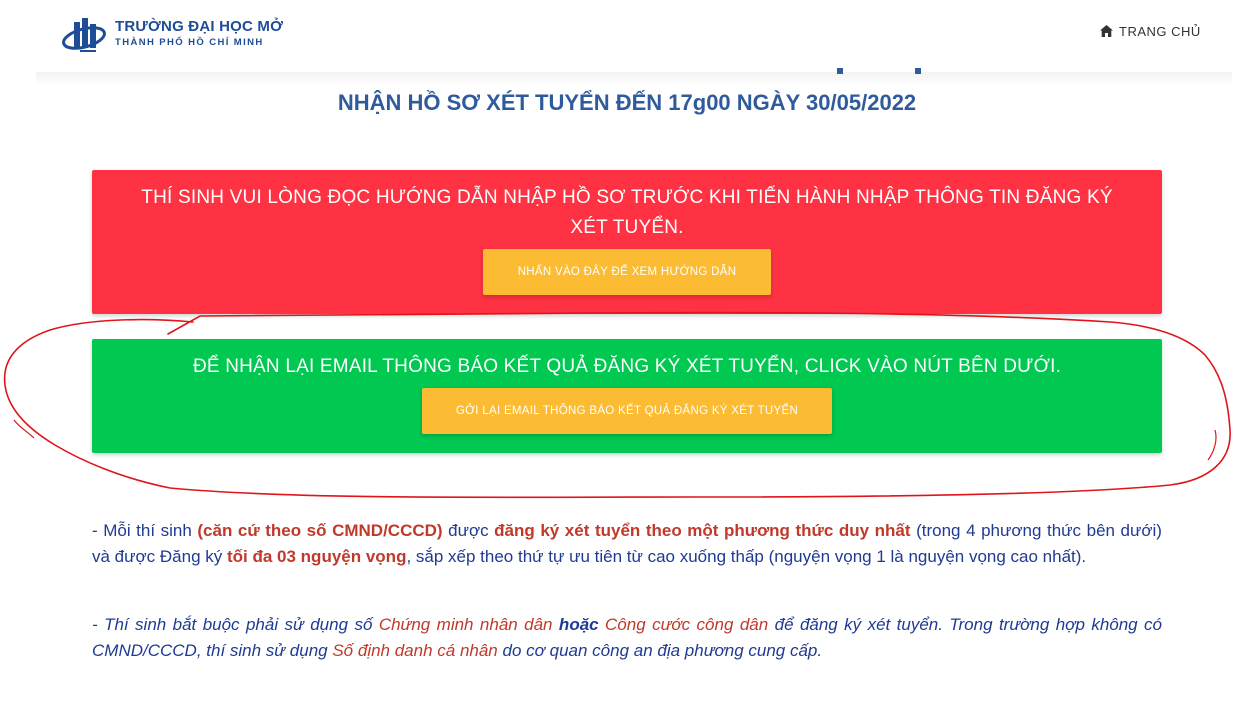  What do you see at coordinates (1106, 31) in the screenshot?
I see `home-icon` at bounding box center [1106, 31].